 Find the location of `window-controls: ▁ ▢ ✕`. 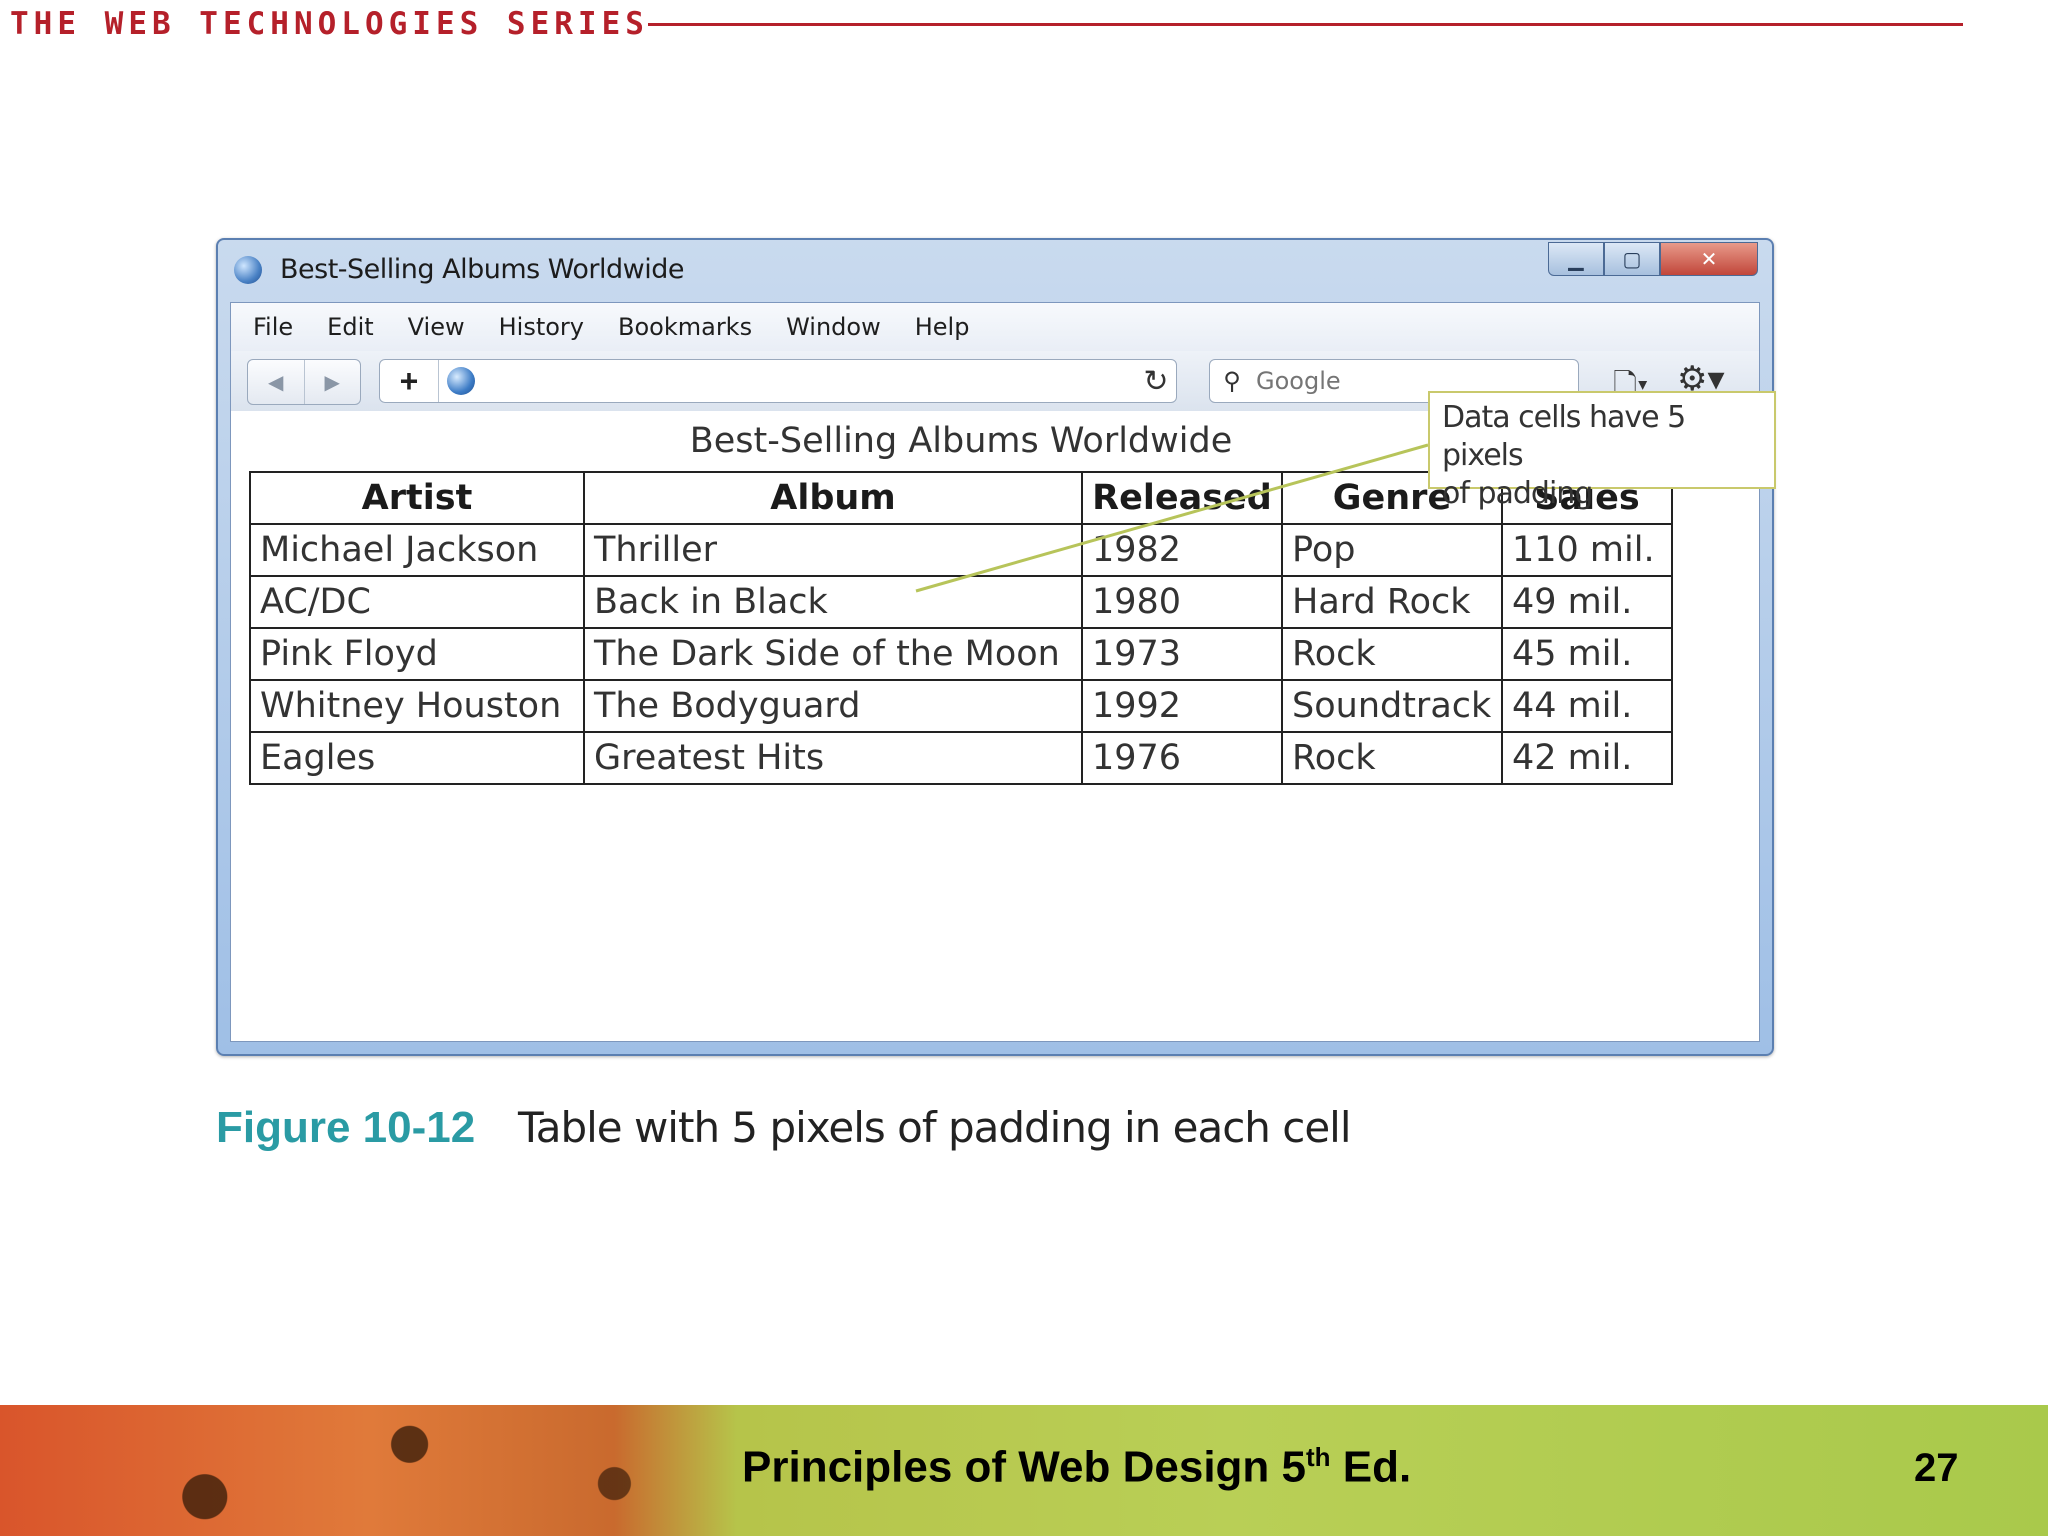

window-controls: ▁ ▢ ✕ is located at coordinates (1653, 259).